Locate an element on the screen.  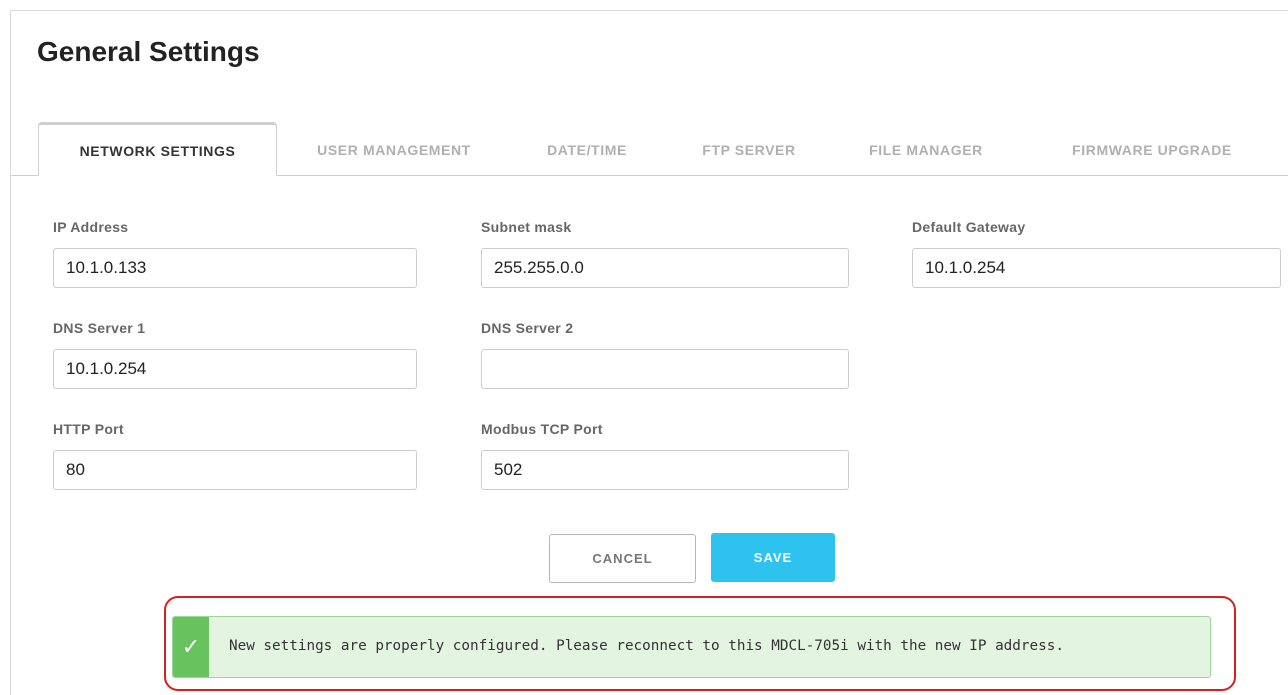
tab-user-management: USER MANAGEMENT is located at coordinates (394, 148).